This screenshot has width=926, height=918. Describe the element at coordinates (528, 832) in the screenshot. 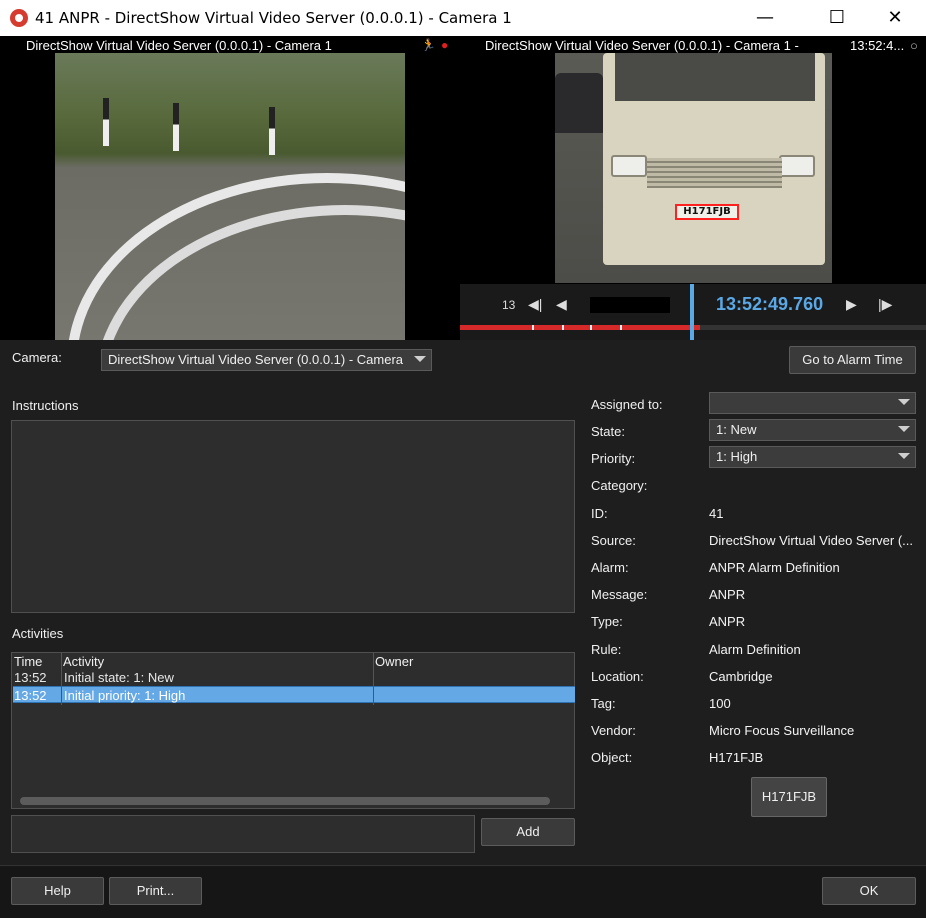

I see `add-button: Add` at that location.